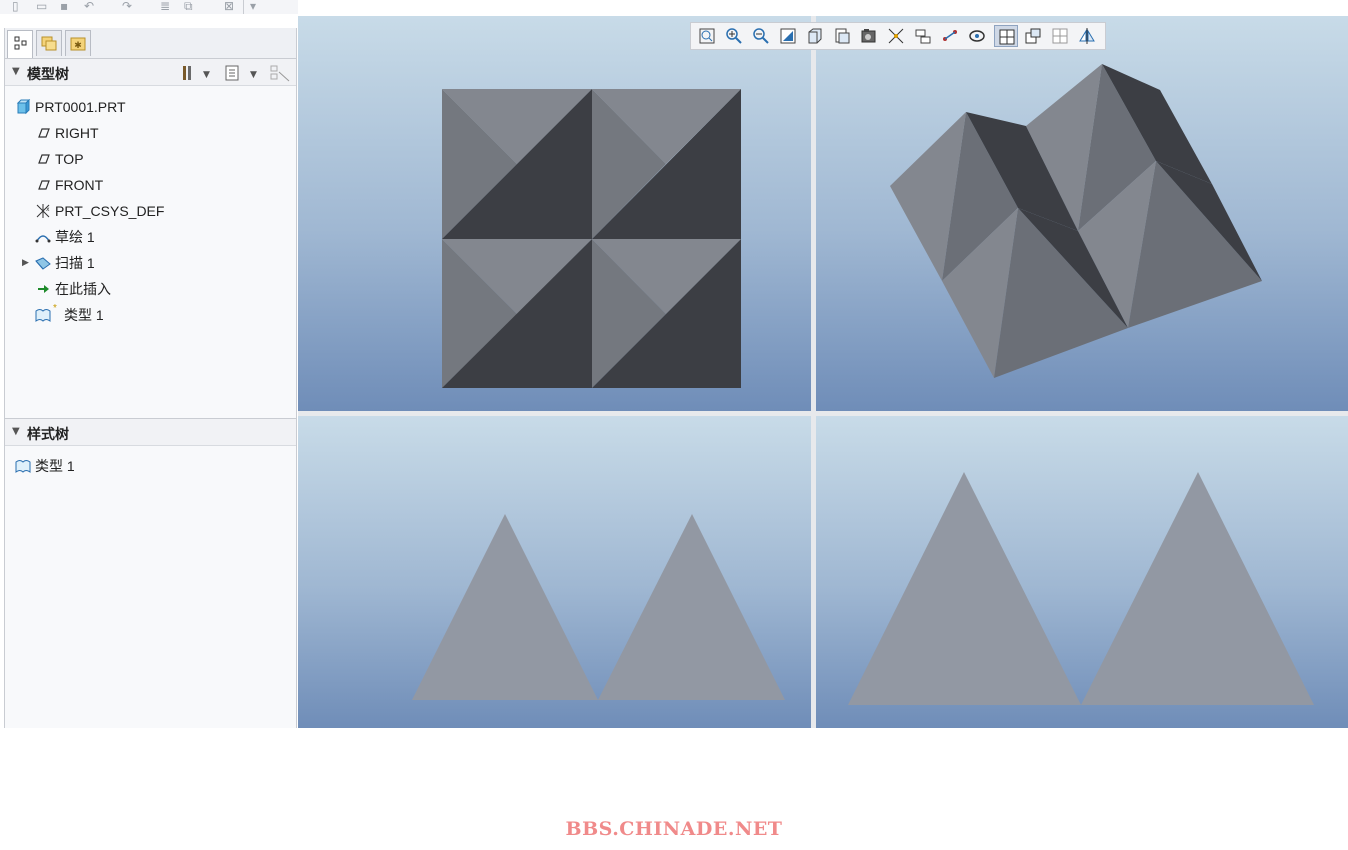 The image size is (1348, 850). Describe the element at coordinates (1006, 36) in the screenshot. I see `four-views-icon` at that location.